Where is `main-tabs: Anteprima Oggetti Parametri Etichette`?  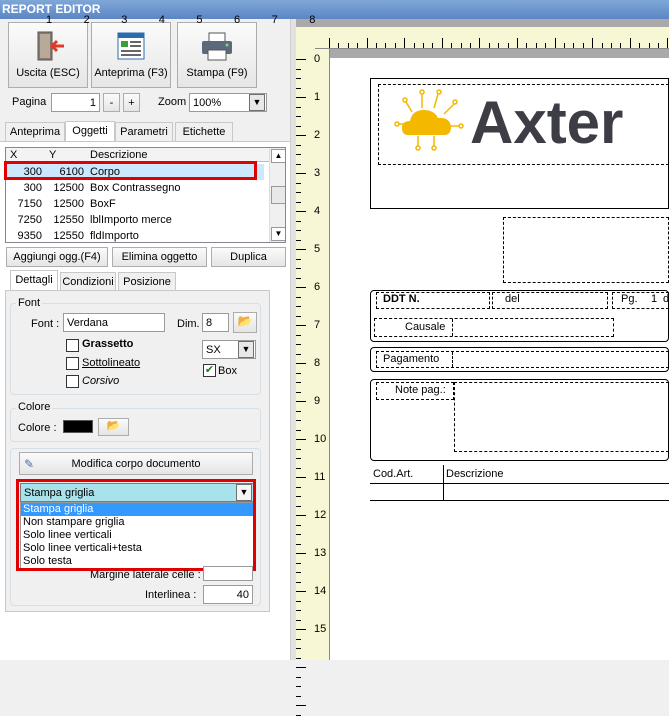 main-tabs: Anteprima Oggetti Parametri Etichette is located at coordinates (145, 132).